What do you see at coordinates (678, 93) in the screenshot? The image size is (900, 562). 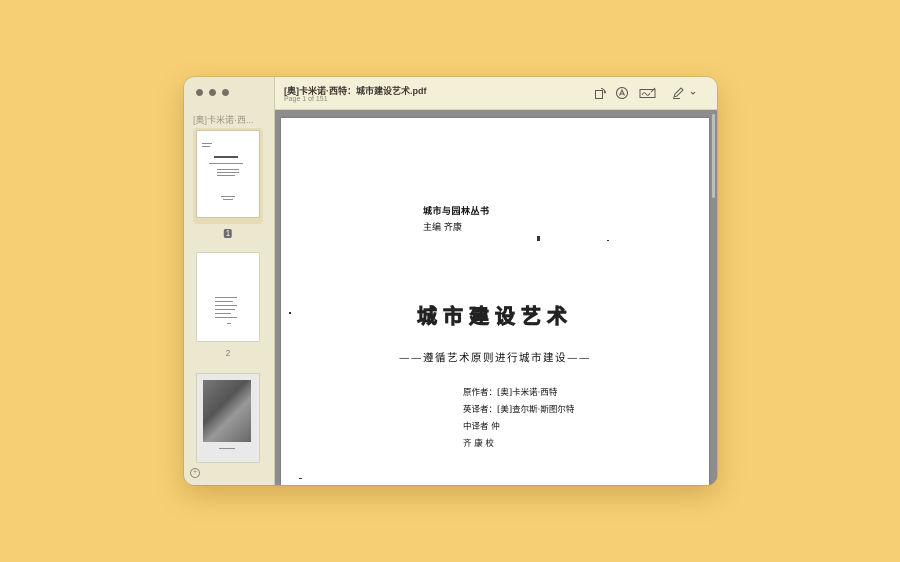 I see `highlight-pen-icon` at bounding box center [678, 93].